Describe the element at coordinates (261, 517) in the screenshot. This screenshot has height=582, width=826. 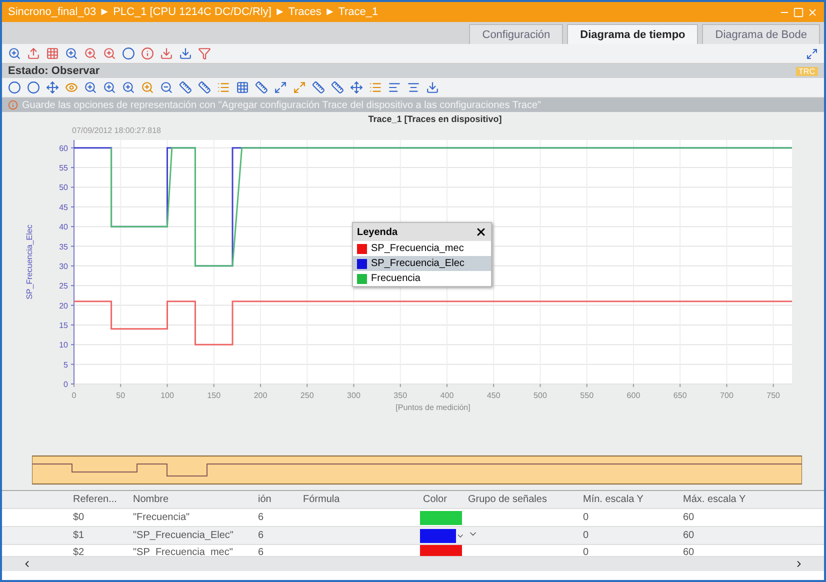
I see `table-cell-text: 6` at that location.